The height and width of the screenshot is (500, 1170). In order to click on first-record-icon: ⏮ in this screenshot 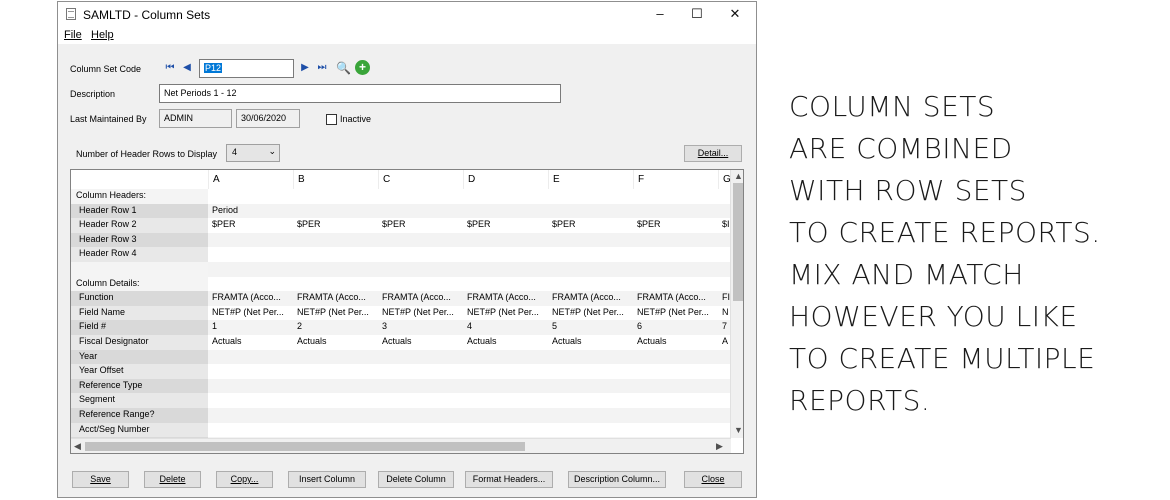, I will do `click(170, 68)`.